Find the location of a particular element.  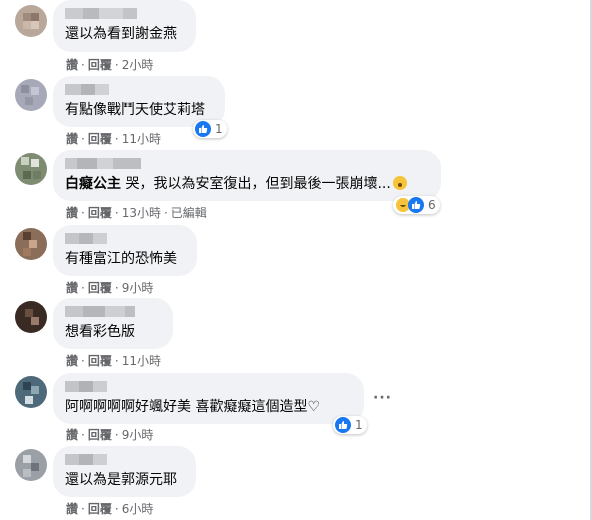

comment-bubble: 想看彩色版 is located at coordinates (113, 323).